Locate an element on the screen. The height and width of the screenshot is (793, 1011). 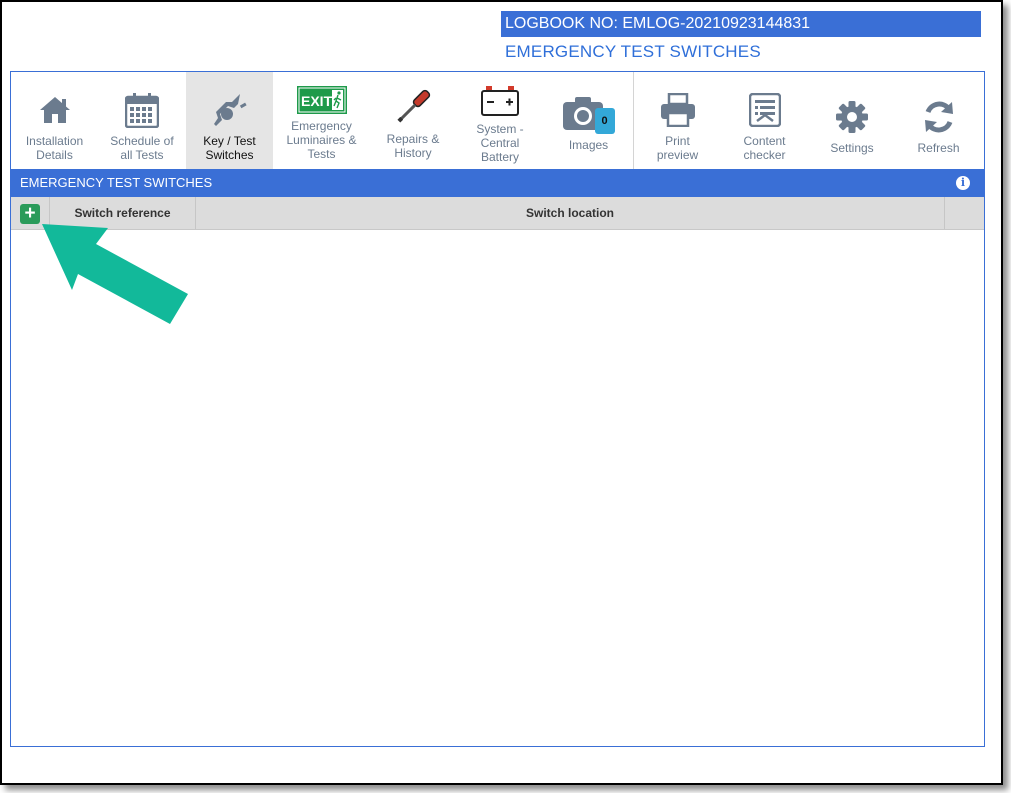
column-header-switch-location: Switch location is located at coordinates (570, 213).